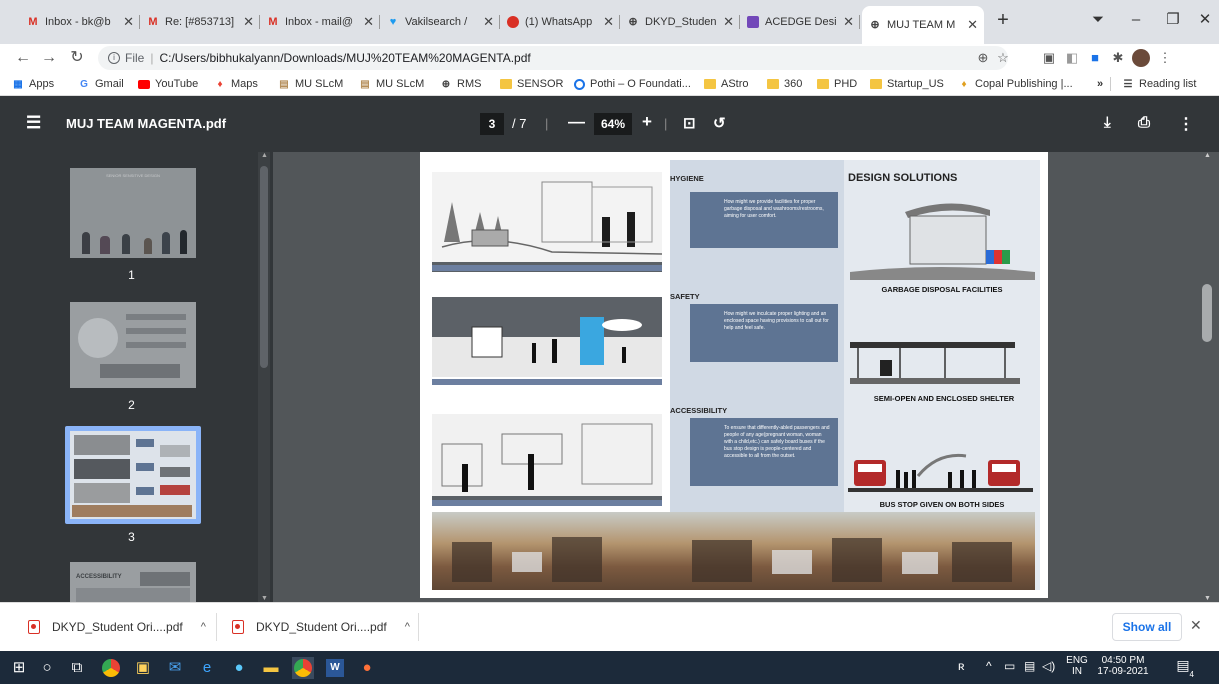  I want to click on people-icon: ʀ, so click(961, 666).